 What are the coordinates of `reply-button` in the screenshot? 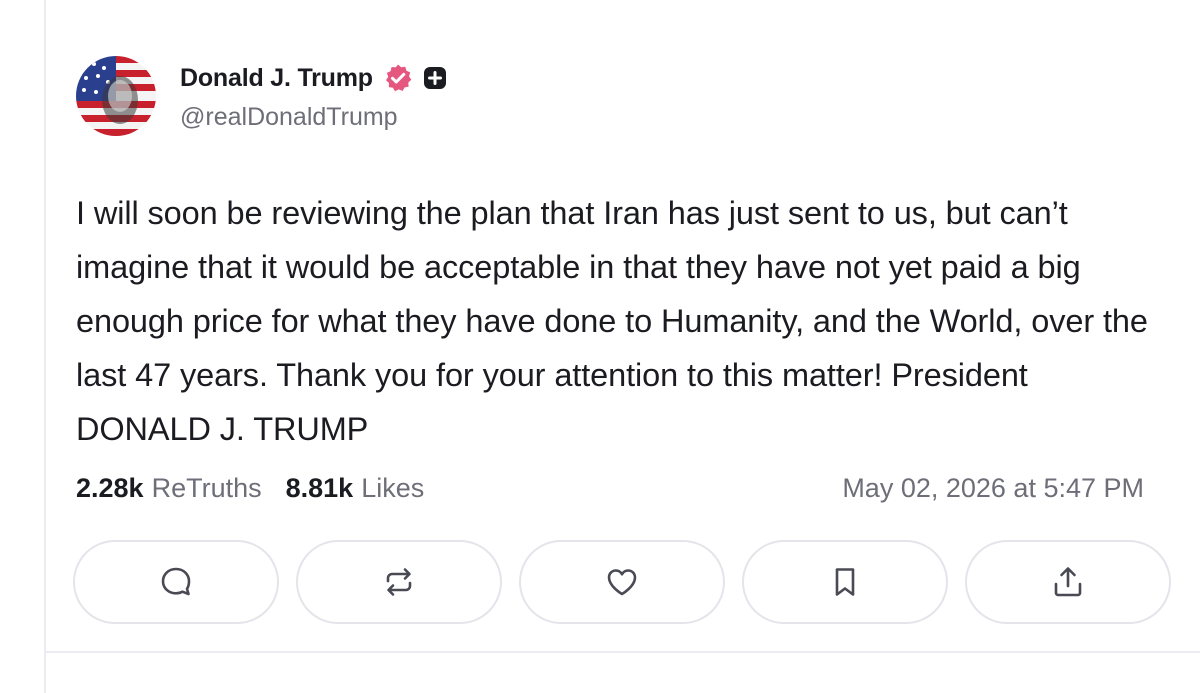 It's located at (176, 582).